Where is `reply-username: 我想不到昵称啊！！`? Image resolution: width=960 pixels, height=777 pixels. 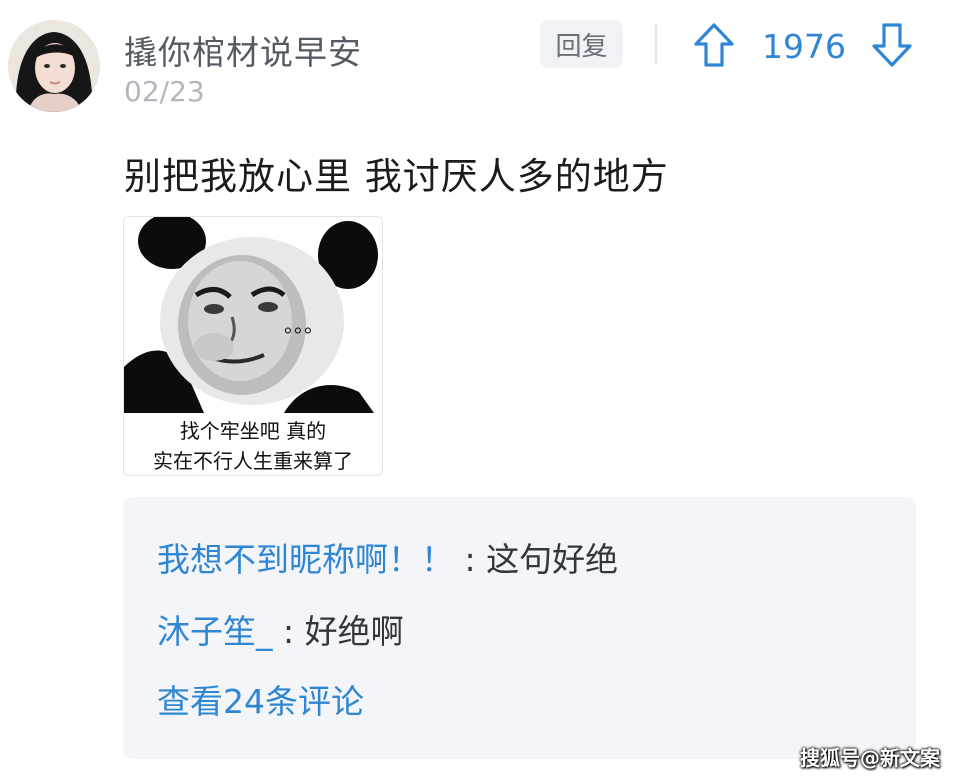 reply-username: 我想不到昵称啊！！ is located at coordinates (305, 559).